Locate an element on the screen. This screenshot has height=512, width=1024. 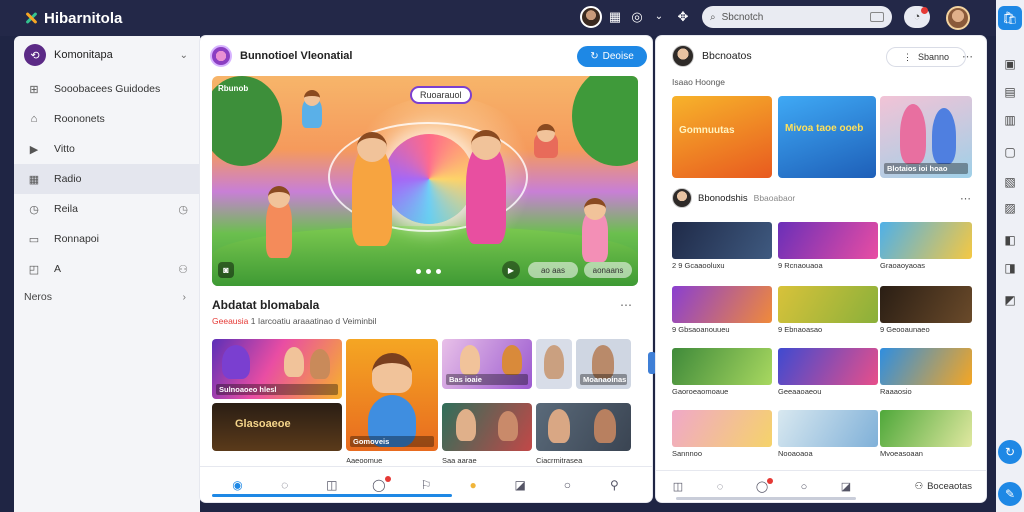
sidebar-item-calendar: ◰ A ⚇ is located at coordinates (107, 269).